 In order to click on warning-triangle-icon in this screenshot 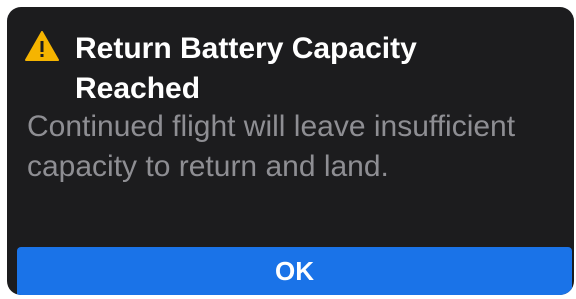, I will do `click(42, 46)`.